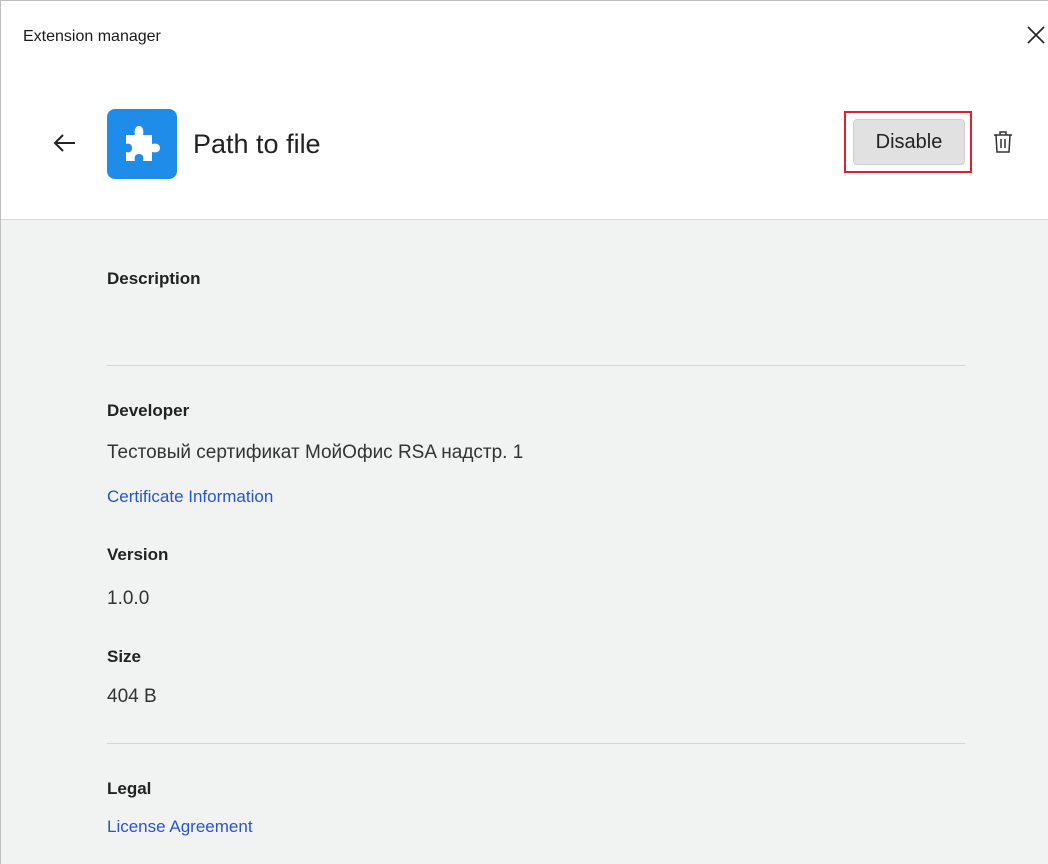  What do you see at coordinates (138, 554) in the screenshot?
I see `version-label: Version` at bounding box center [138, 554].